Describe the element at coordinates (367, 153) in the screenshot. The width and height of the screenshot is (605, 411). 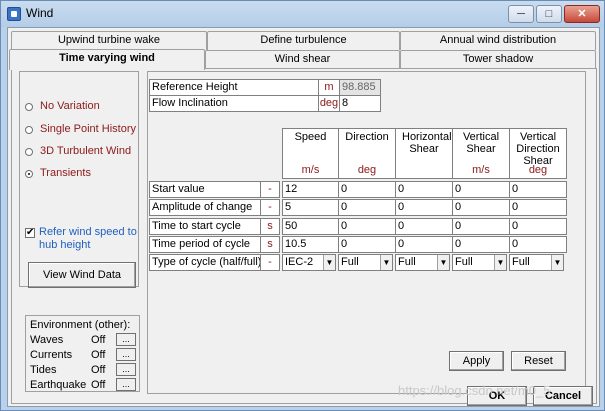
I see `column-header-direction: Direction deg` at that location.